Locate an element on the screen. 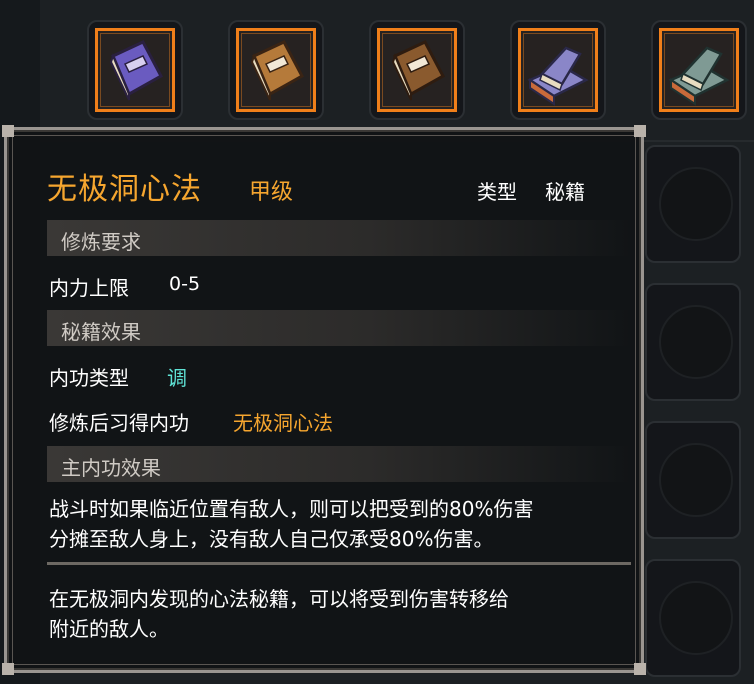 This screenshot has width=754, height=684. stacked-teal-books-icon is located at coordinates (699, 76).